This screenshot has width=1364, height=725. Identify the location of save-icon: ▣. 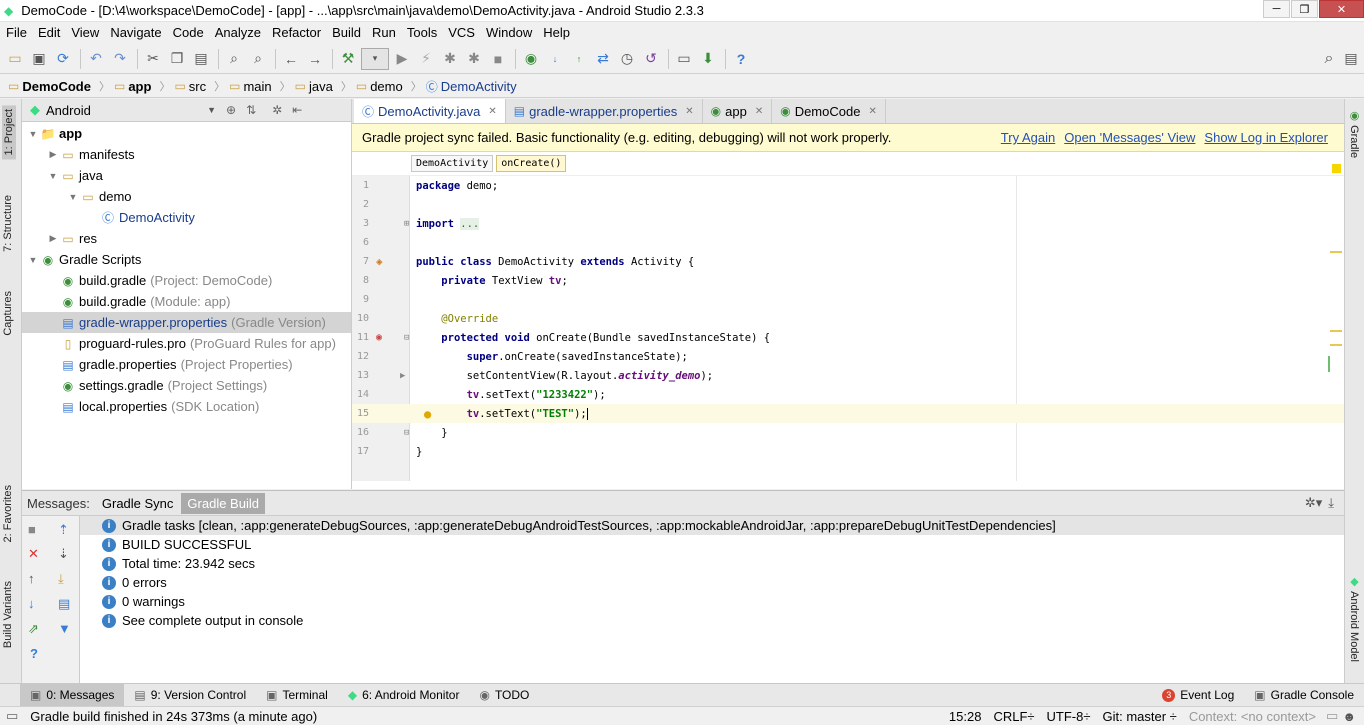
(39, 59).